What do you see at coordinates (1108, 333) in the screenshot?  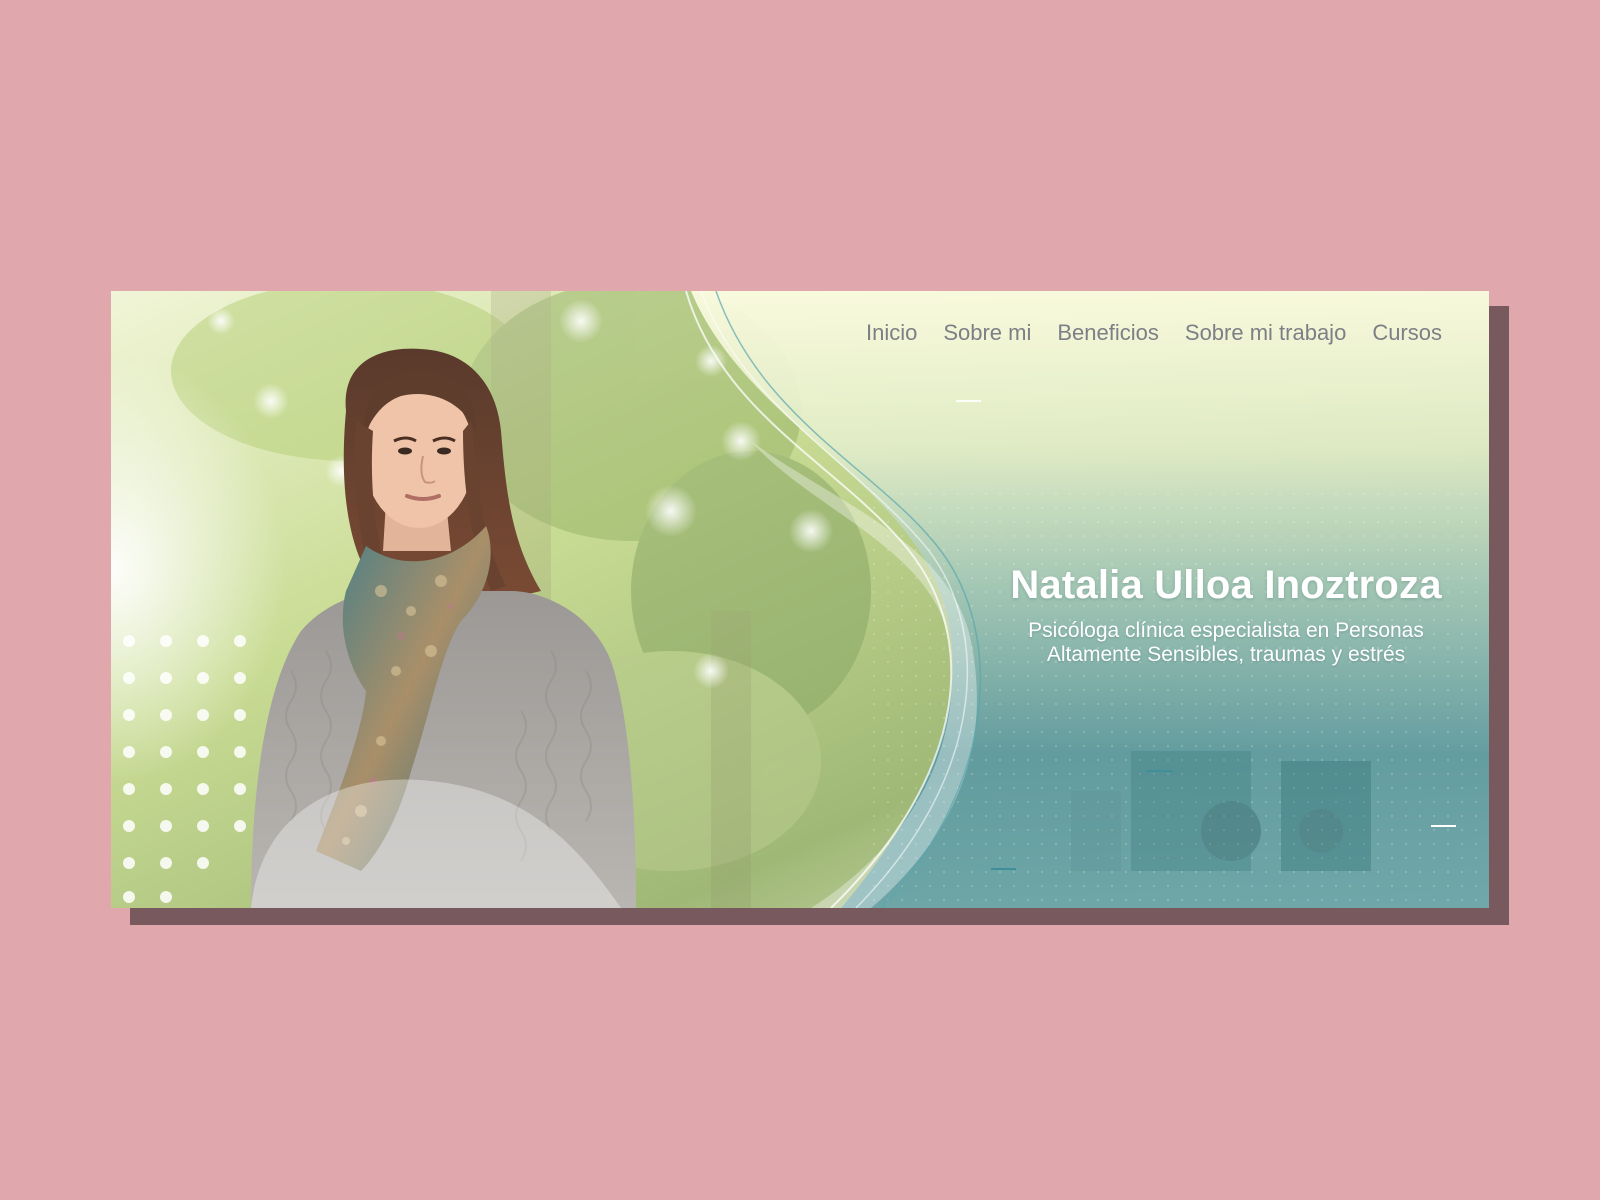 I see `nav-link-beneficios: Beneficios` at bounding box center [1108, 333].